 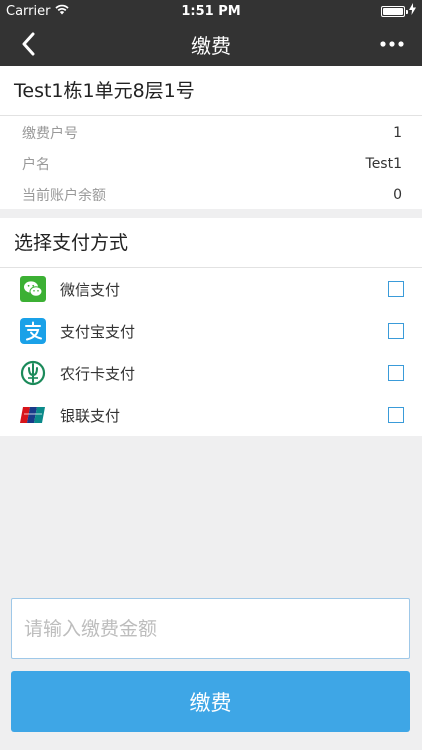 I want to click on info-value: 0, so click(x=397, y=194).